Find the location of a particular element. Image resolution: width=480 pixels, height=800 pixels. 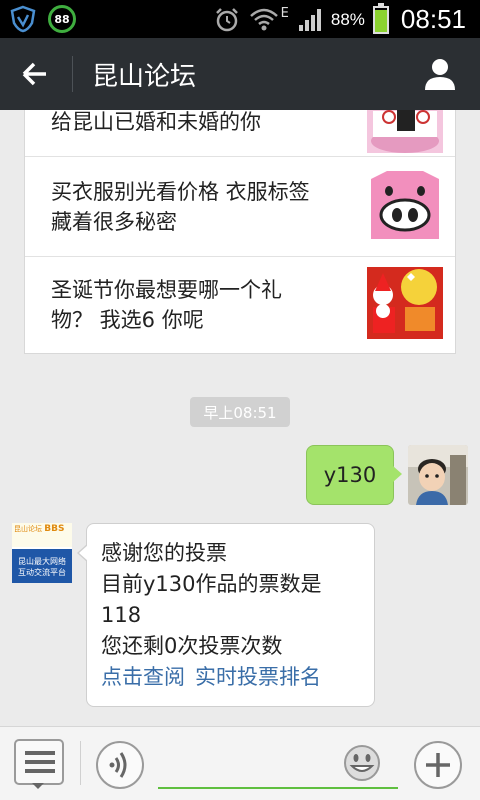

page-title: 昆山论坛 is located at coordinates (144, 77).